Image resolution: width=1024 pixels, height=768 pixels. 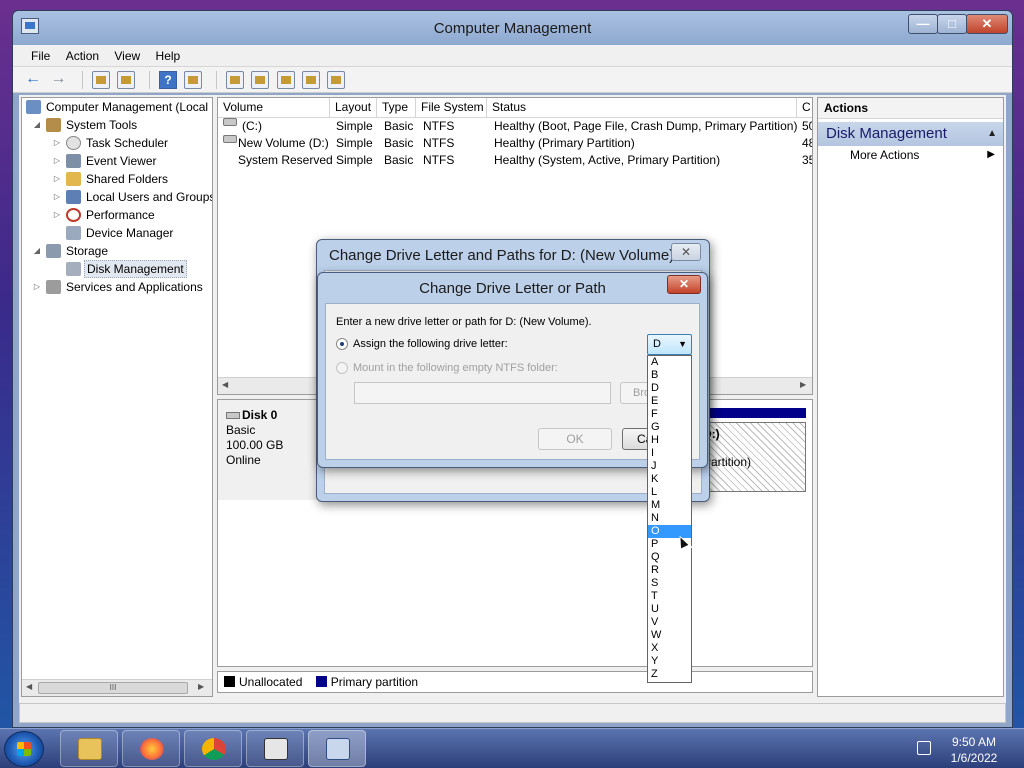 I want to click on taskbar-calculator, so click(x=275, y=748).